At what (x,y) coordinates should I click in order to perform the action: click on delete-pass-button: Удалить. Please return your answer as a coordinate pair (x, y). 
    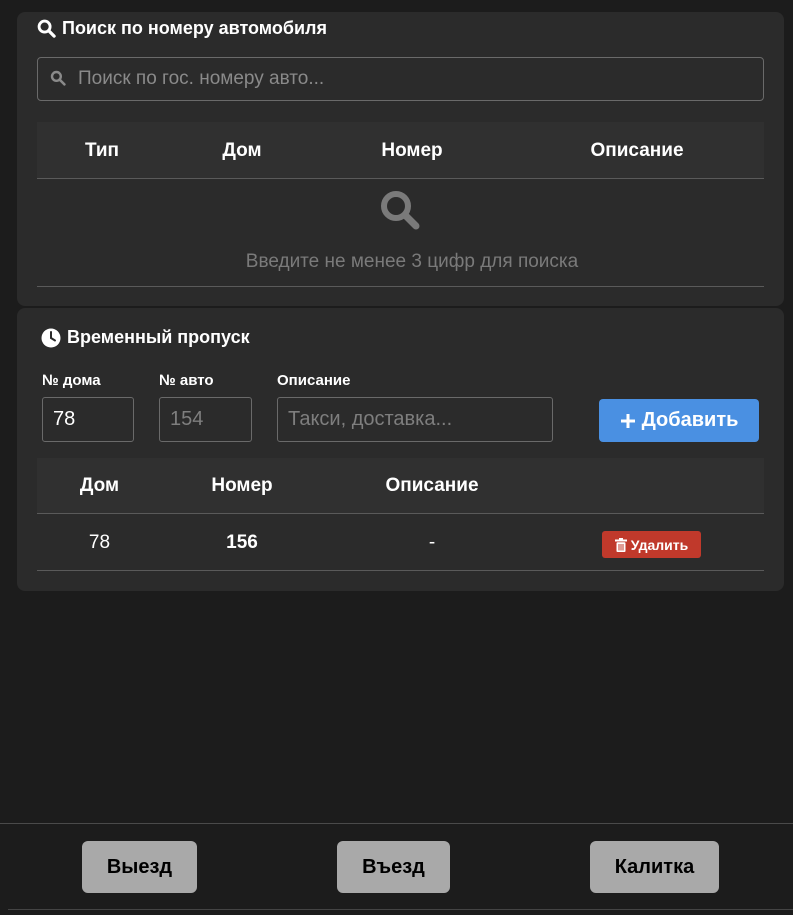
    Looking at the image, I should click on (651, 544).